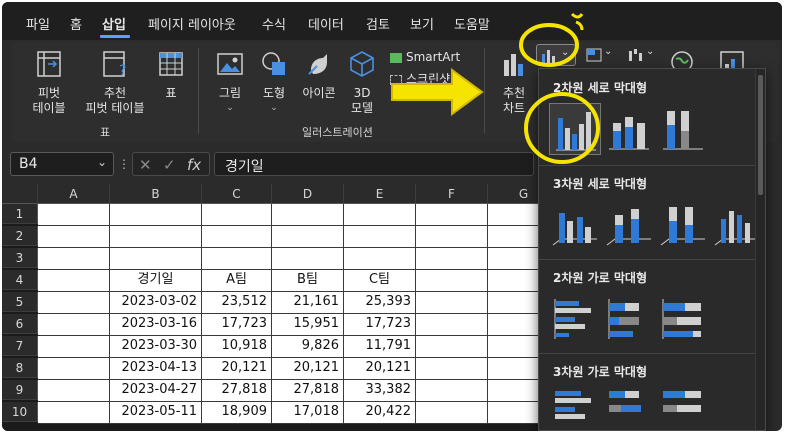  Describe the element at coordinates (171, 75) in the screenshot. I see `table-button: 표` at that location.